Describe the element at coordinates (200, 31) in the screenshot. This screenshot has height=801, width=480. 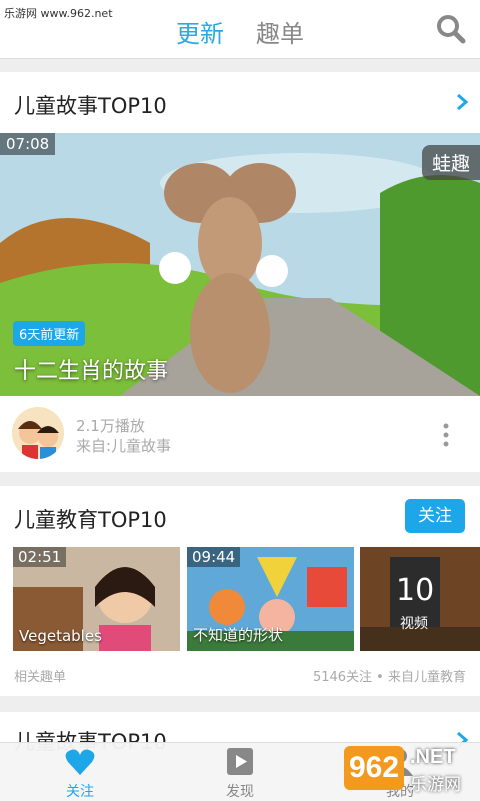
I see `tab-update: 更新` at that location.